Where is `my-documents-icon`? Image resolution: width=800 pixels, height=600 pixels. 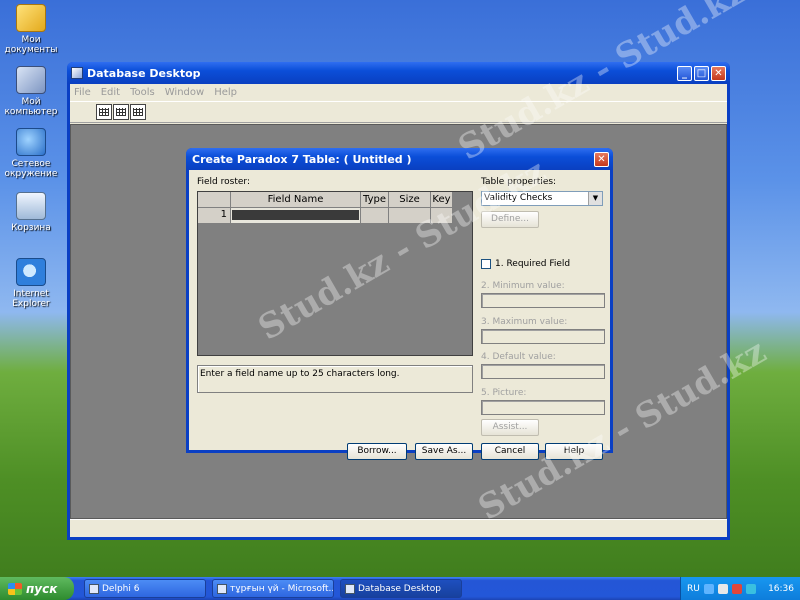
my-documents-icon is located at coordinates (31, 18).